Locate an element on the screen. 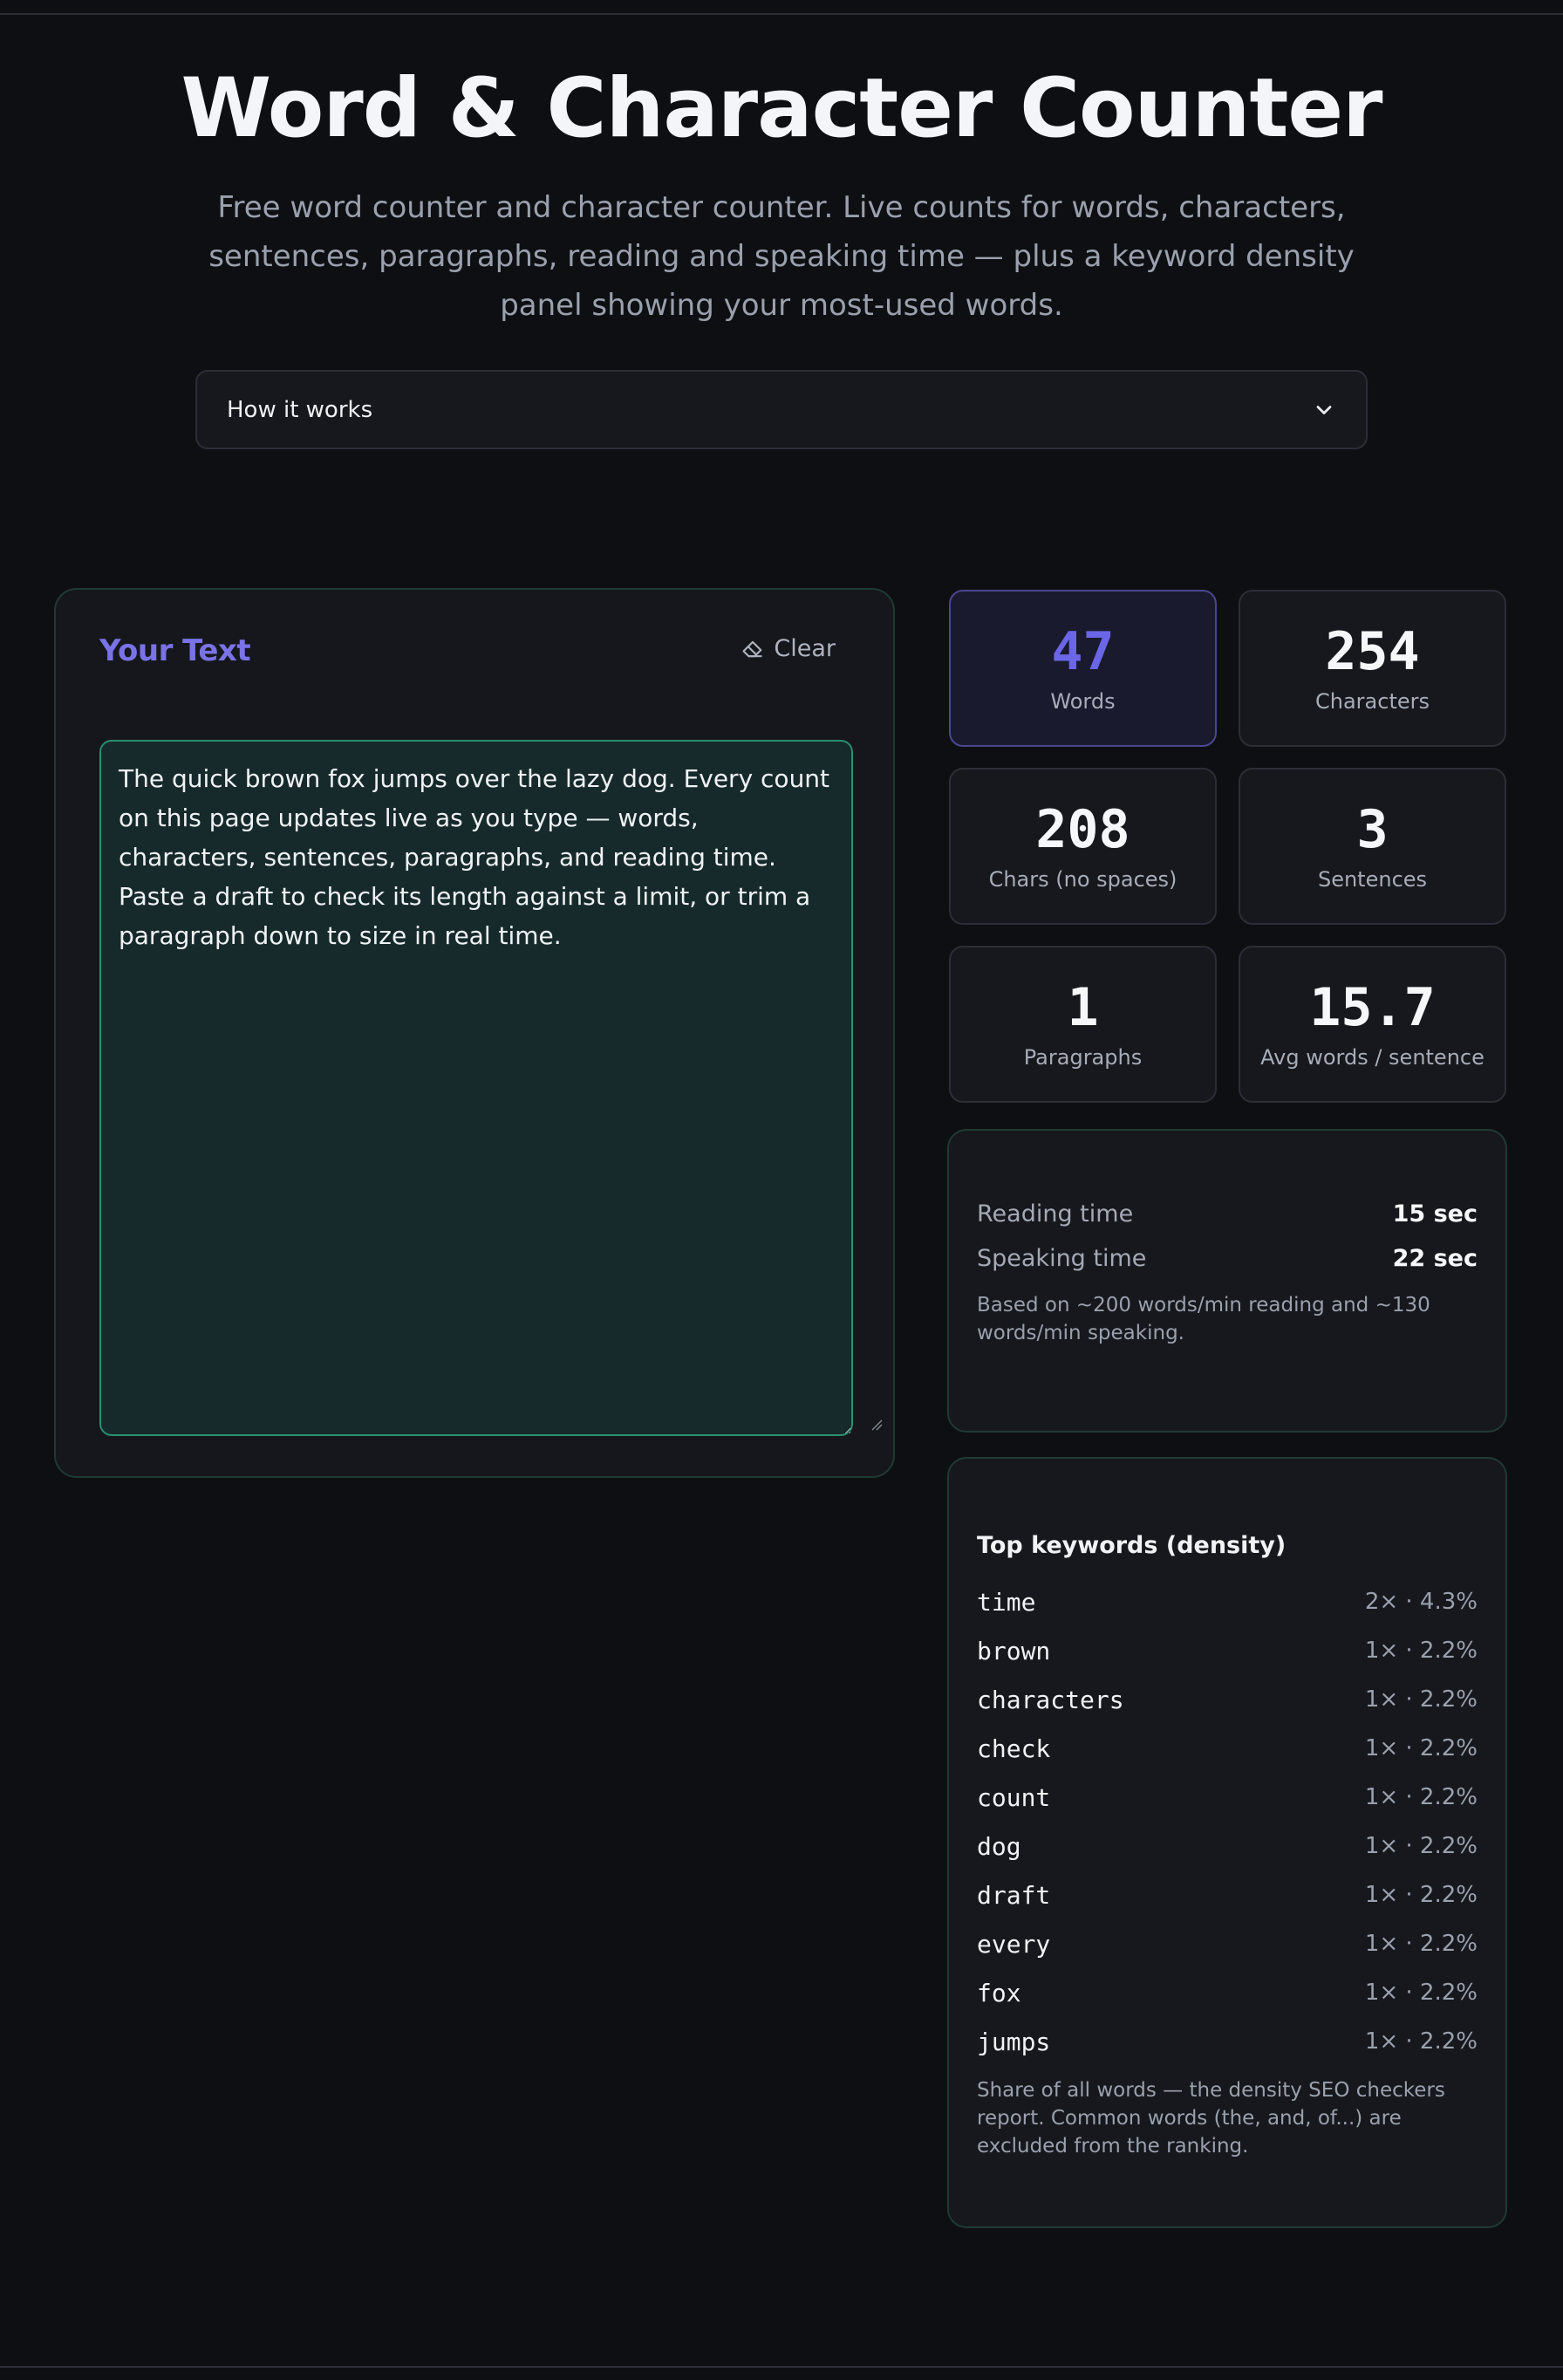  stat-card-words: 47 Words is located at coordinates (1083, 668).